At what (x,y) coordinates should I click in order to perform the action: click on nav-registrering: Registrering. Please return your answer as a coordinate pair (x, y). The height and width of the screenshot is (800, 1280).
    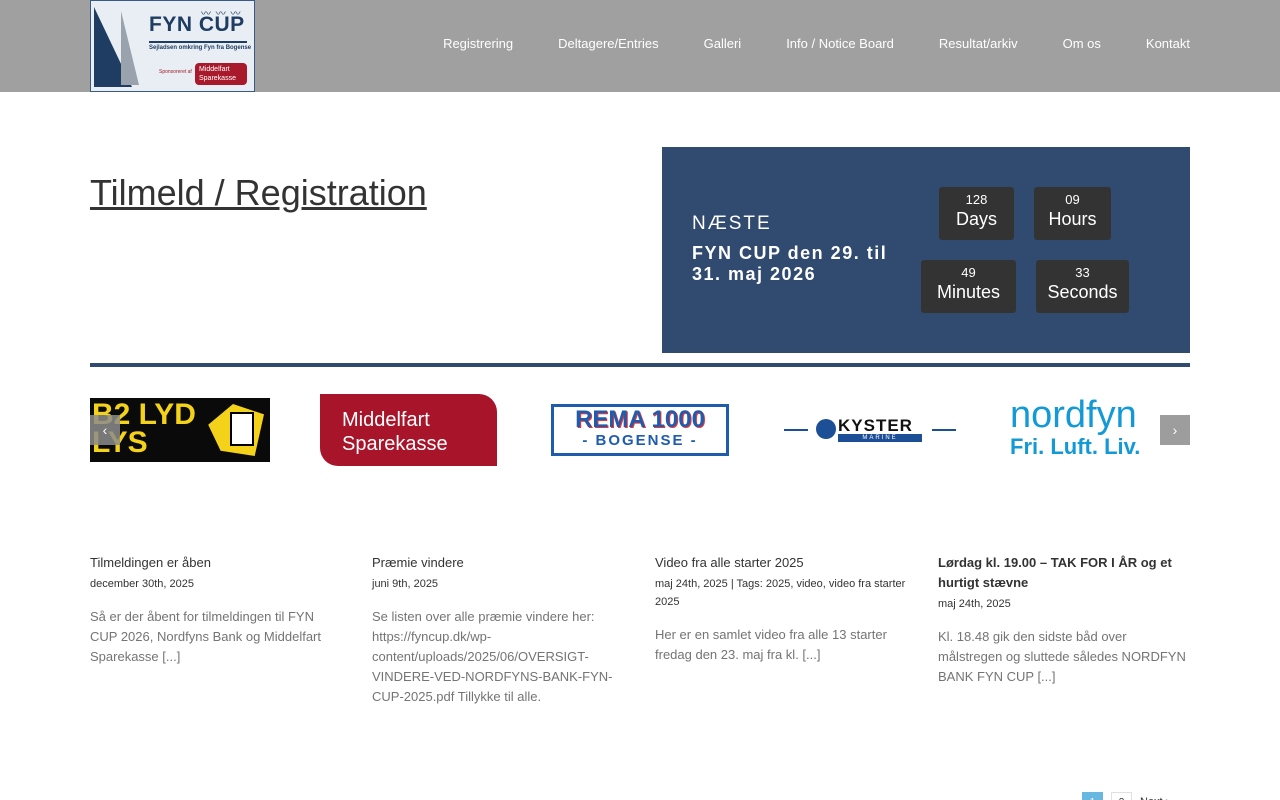
    Looking at the image, I should click on (478, 43).